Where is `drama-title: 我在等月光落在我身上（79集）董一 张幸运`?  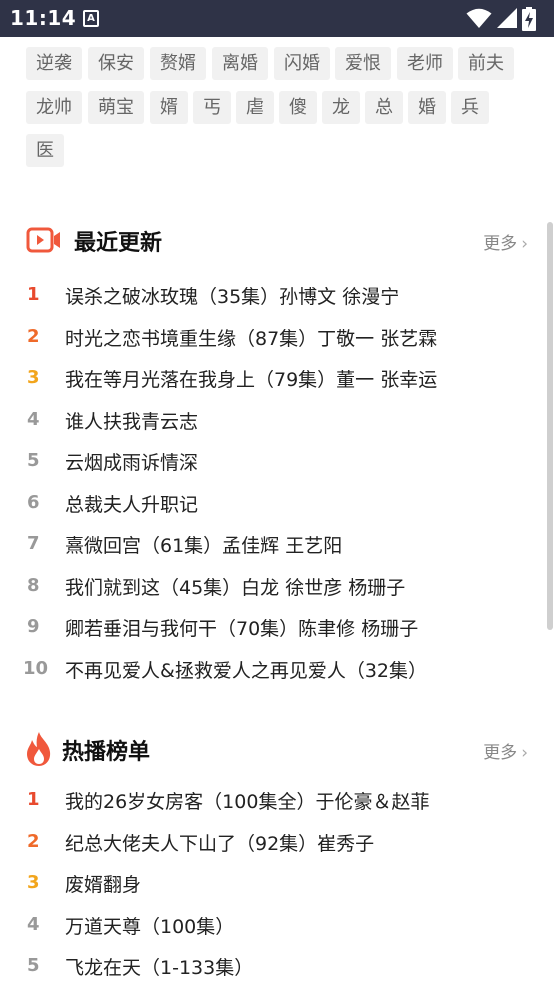
drama-title: 我在等月光落在我身上（79集）董一 张幸运 is located at coordinates (251, 380).